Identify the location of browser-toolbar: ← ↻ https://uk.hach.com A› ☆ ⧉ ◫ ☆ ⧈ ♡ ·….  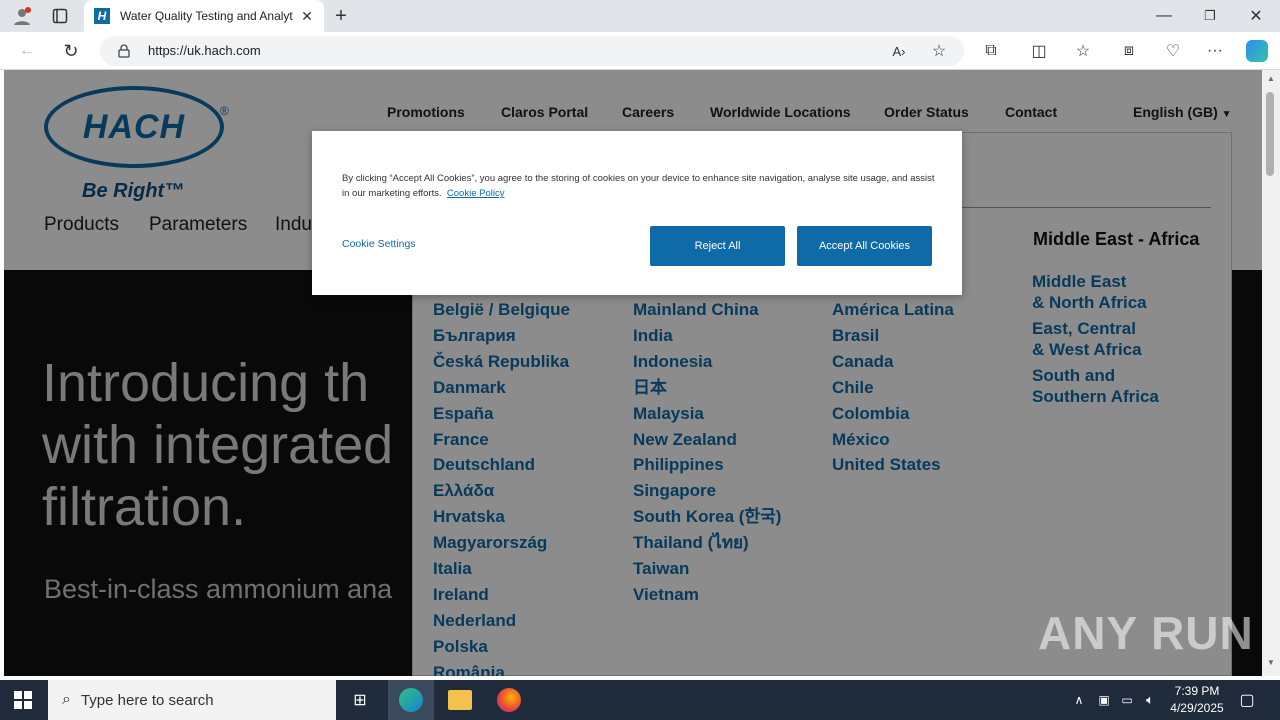
(640, 51).